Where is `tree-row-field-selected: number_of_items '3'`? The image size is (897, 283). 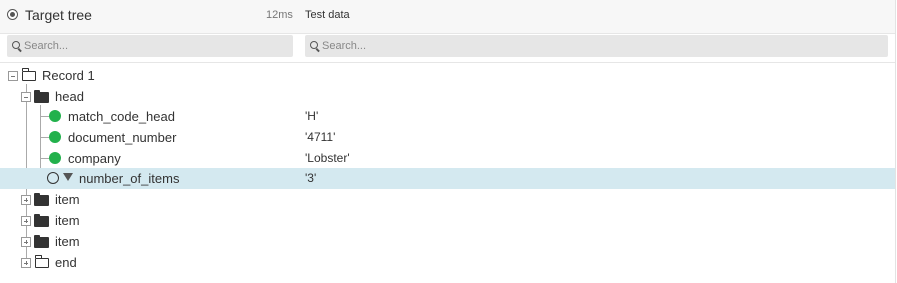
tree-row-field-selected: number_of_items '3' is located at coordinates (447, 178).